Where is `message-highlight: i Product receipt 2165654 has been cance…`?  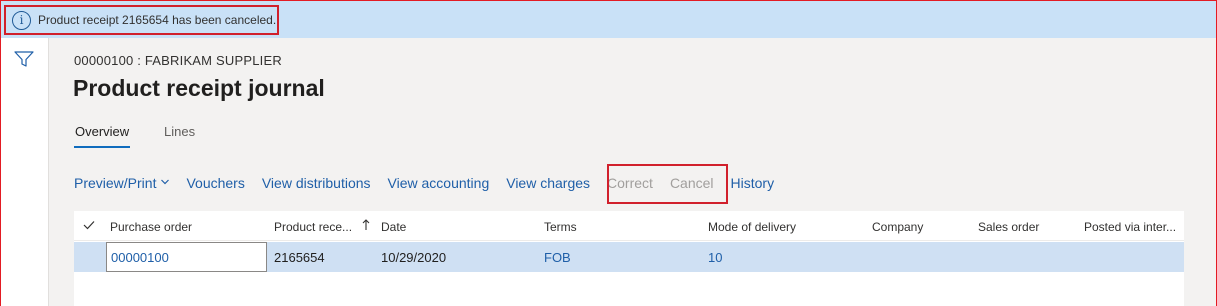
message-highlight: i Product receipt 2165654 has been cance… is located at coordinates (141, 20).